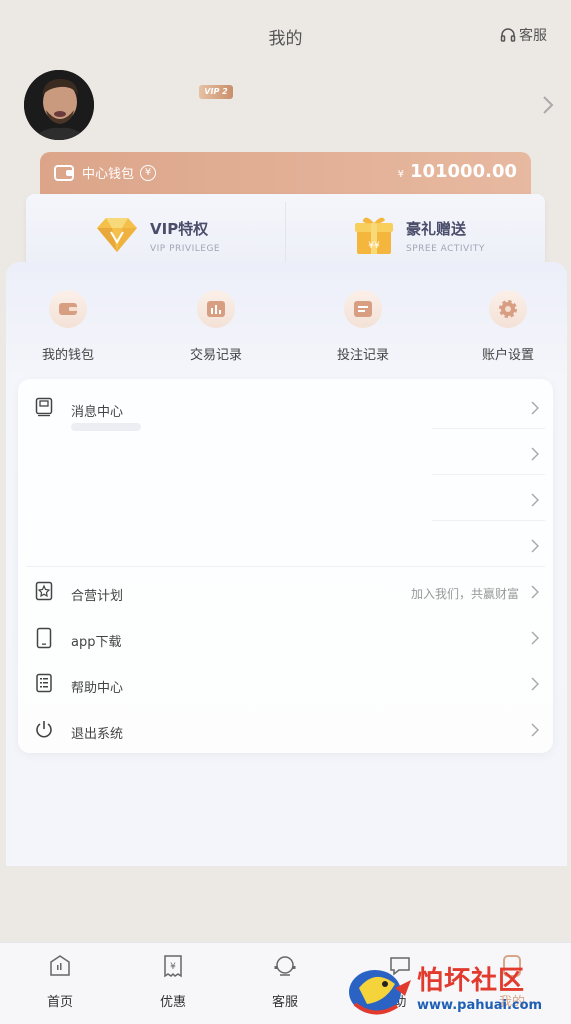 This screenshot has height=1024, width=571. Describe the element at coordinates (173, 981) in the screenshot. I see `tab-promotions: ¥ 优惠` at that location.